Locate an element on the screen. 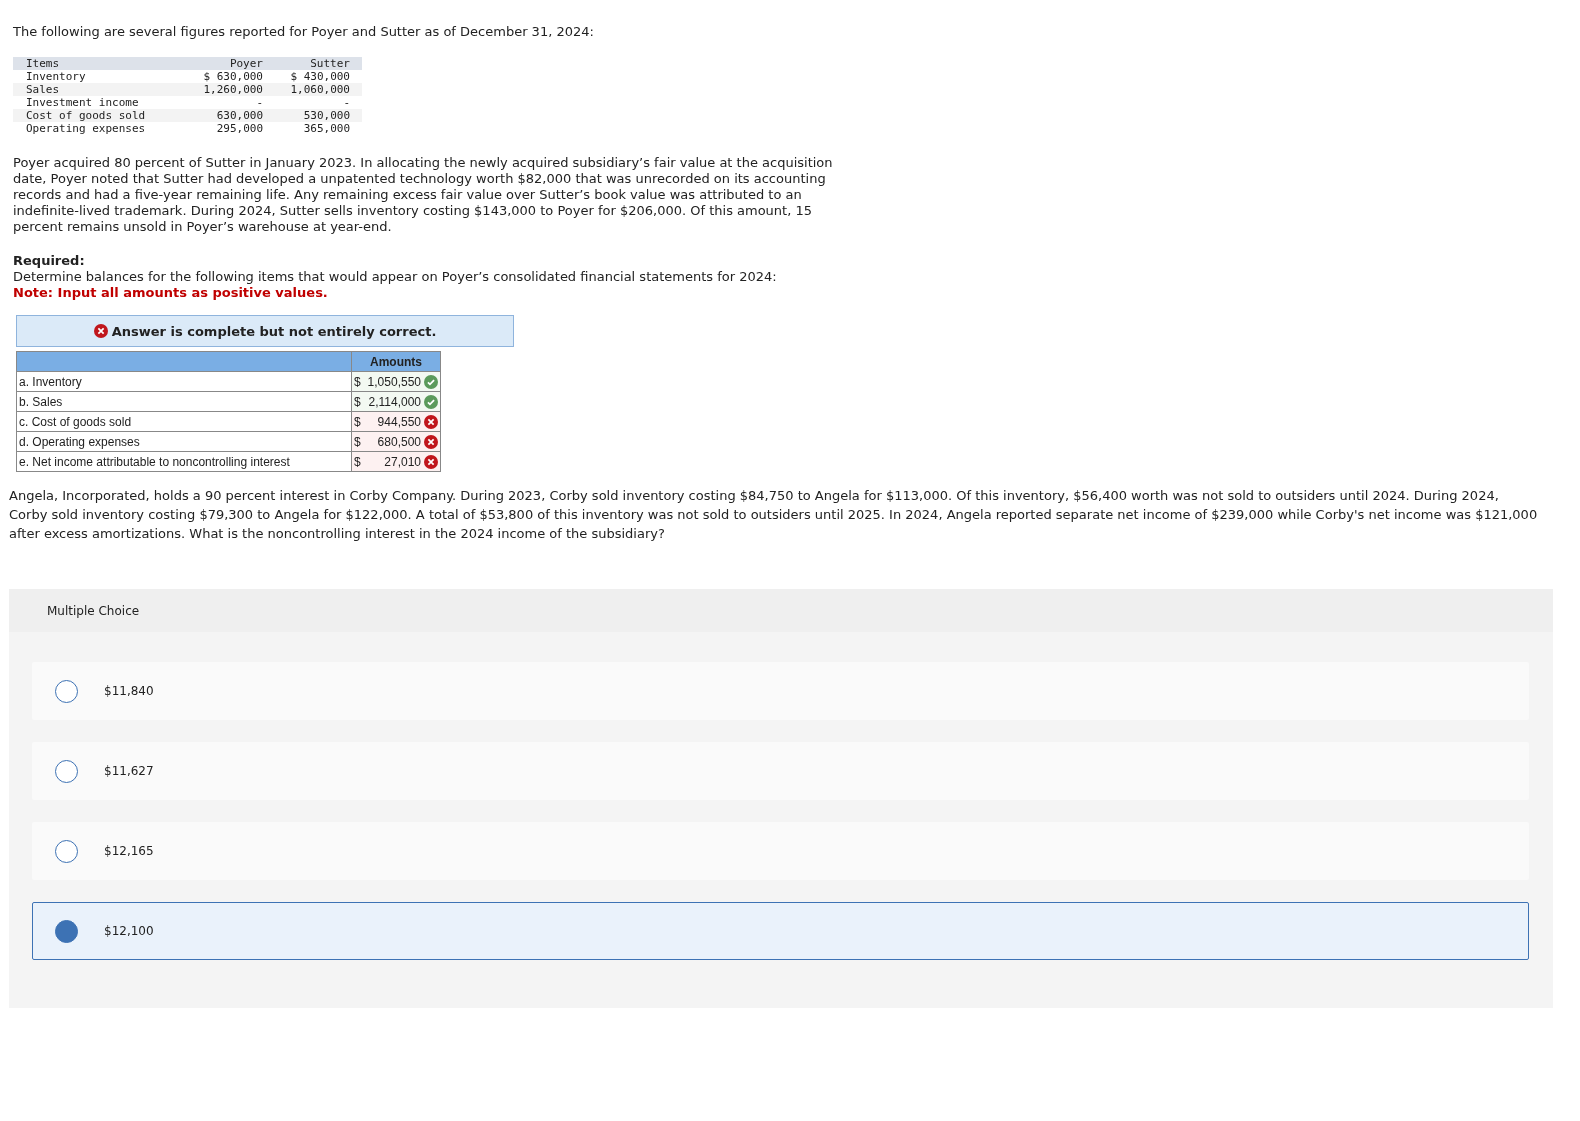 Image resolution: width=1580 pixels, height=1121 pixels. amount-value: 1,050,550 is located at coordinates (393, 381).